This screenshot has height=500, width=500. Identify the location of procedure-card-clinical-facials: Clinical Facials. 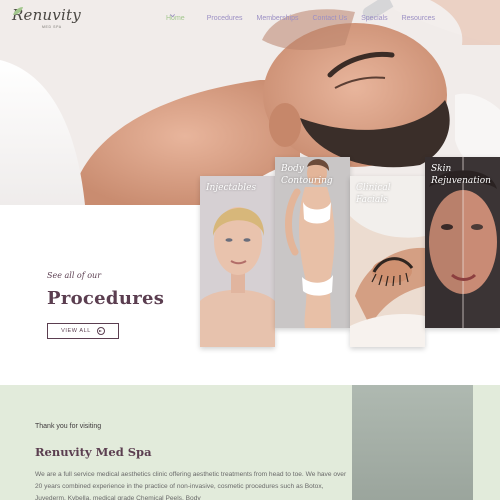
(387, 261).